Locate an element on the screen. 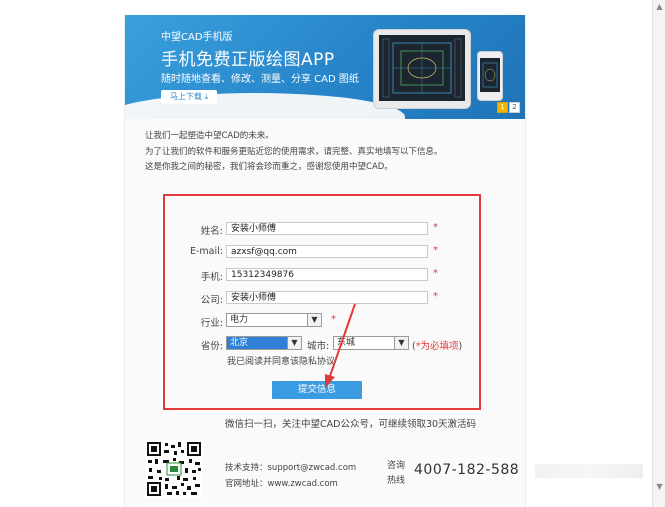 This screenshot has height=507, width=665. website-link: 官网地址：www.zwcad.com is located at coordinates (281, 483).